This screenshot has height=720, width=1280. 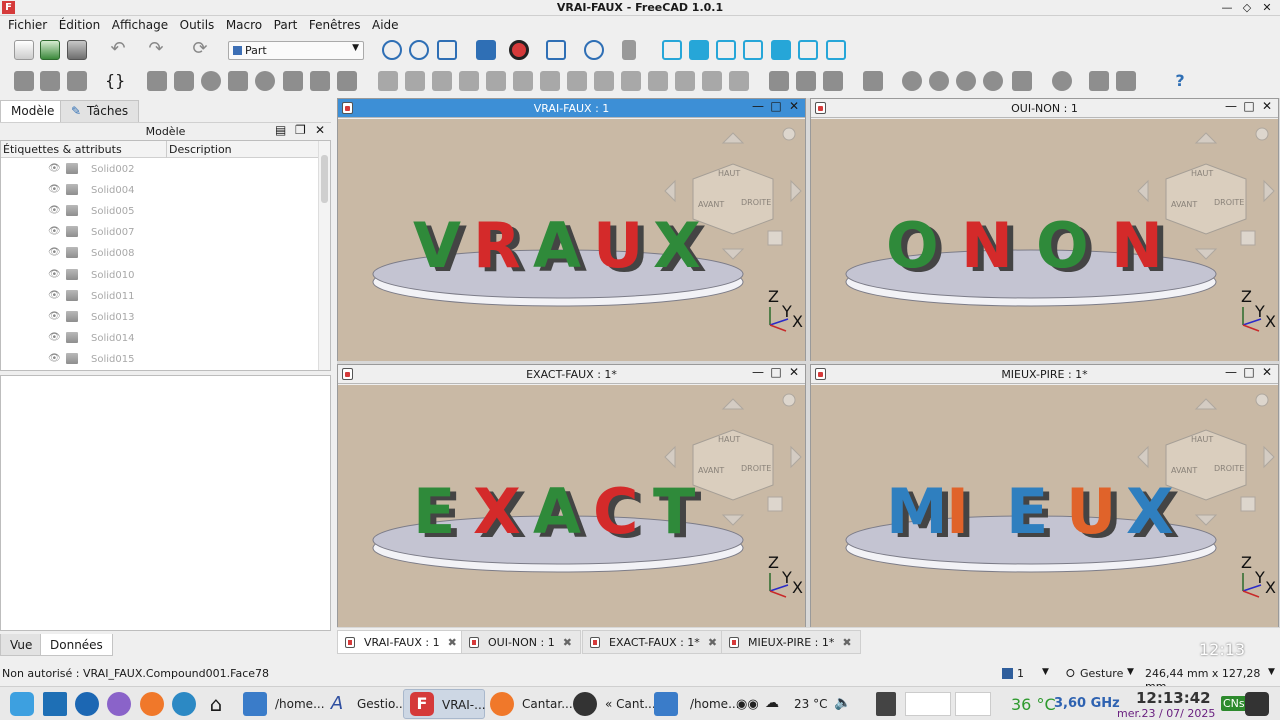 I want to click on open-document-icon, so click(x=50, y=50).